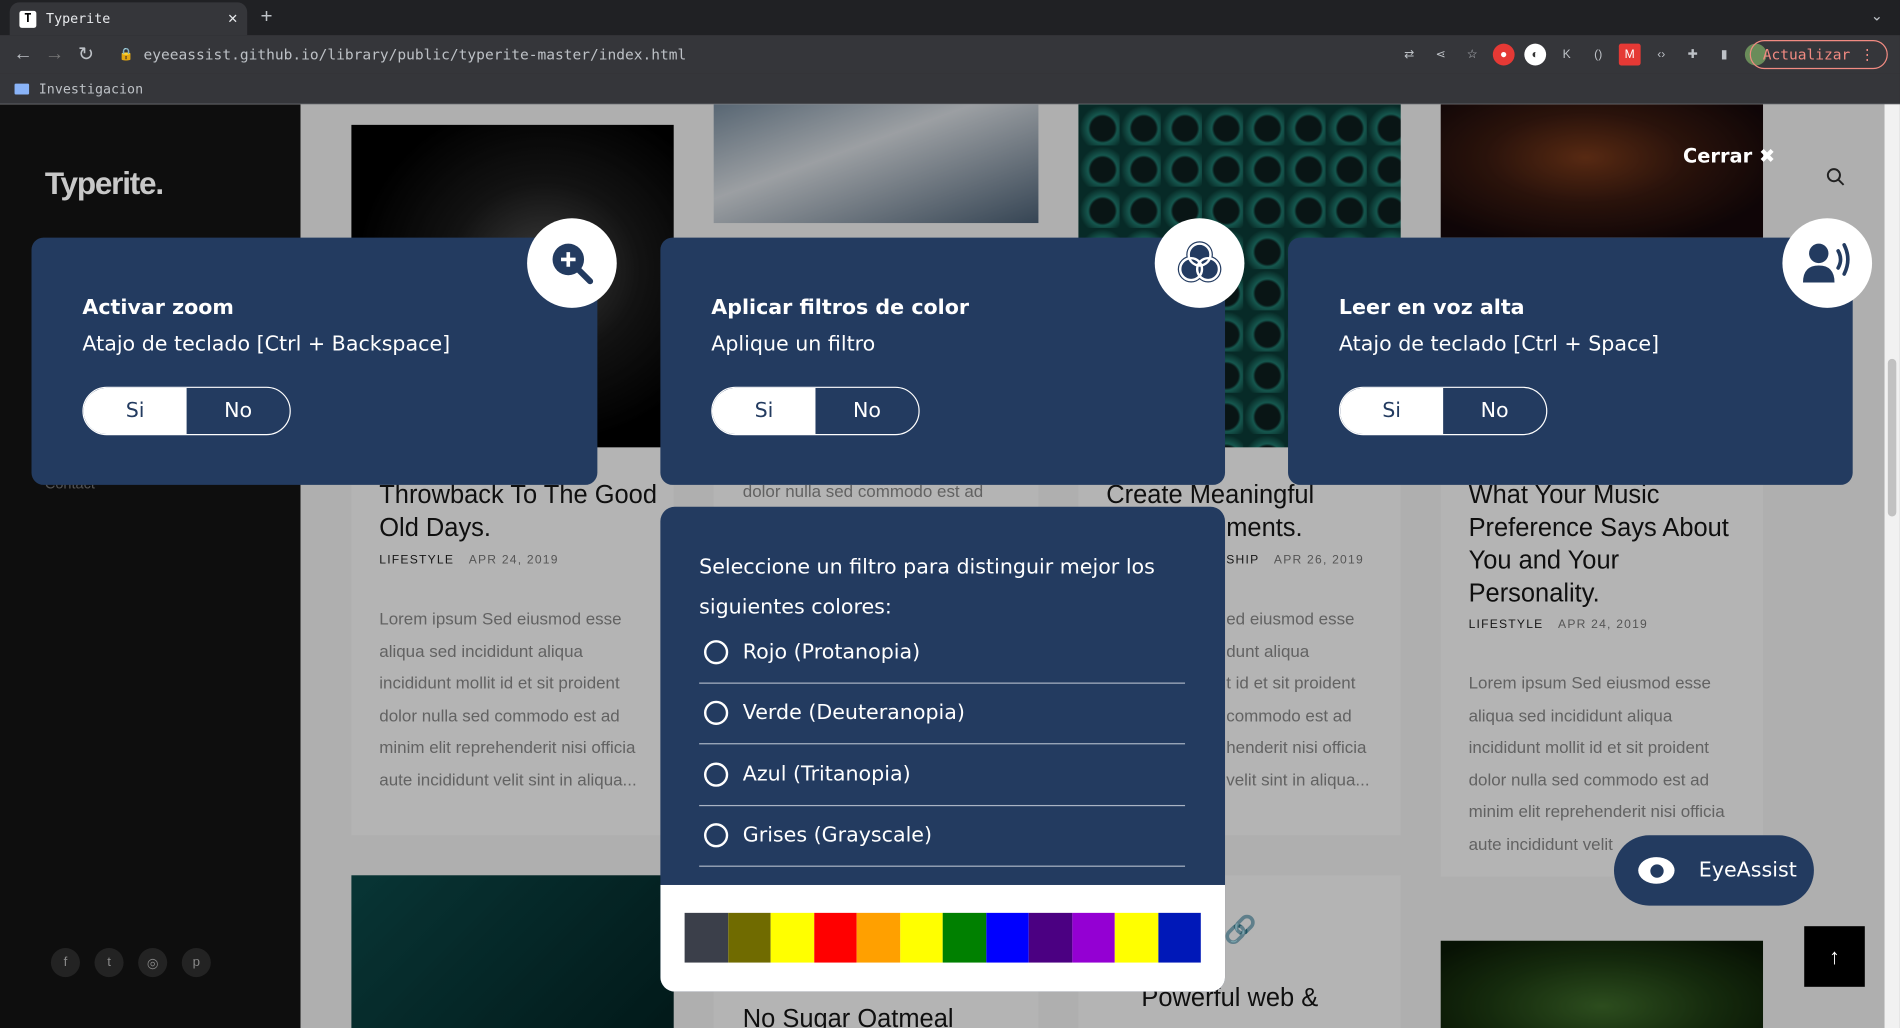 This screenshot has width=1900, height=1028. Describe the element at coordinates (126, 54) in the screenshot. I see `lock-icon: 🔒` at that location.